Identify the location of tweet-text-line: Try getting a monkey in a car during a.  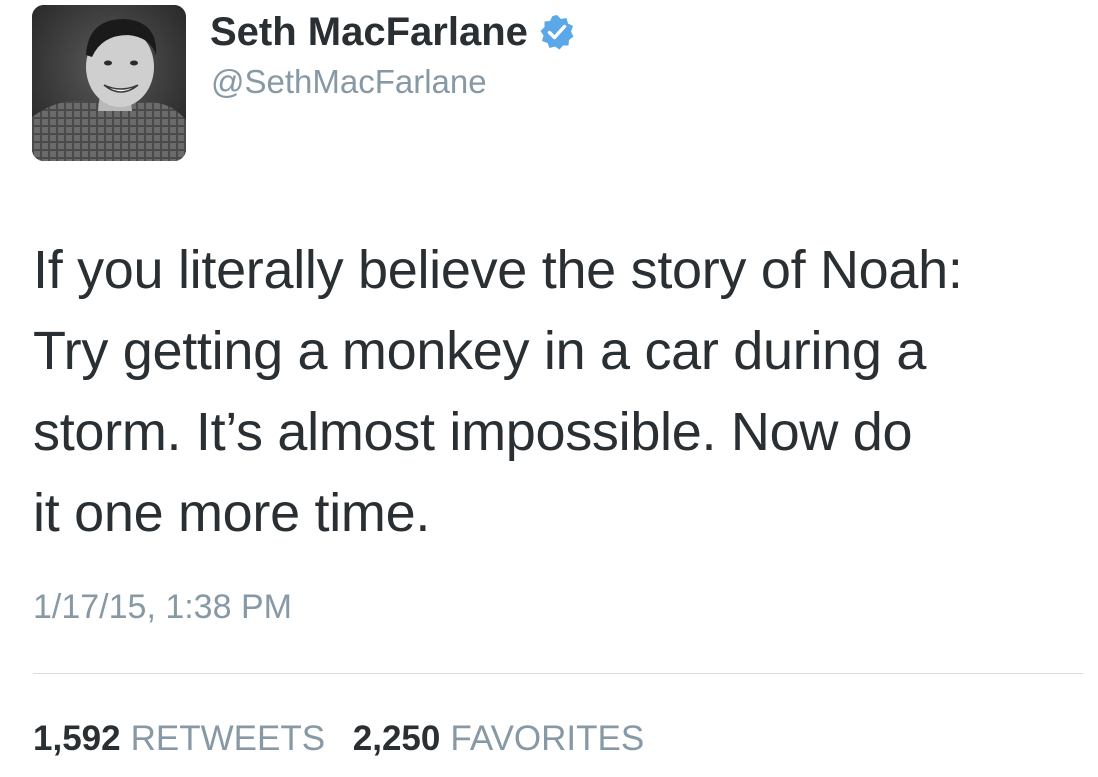
(480, 351).